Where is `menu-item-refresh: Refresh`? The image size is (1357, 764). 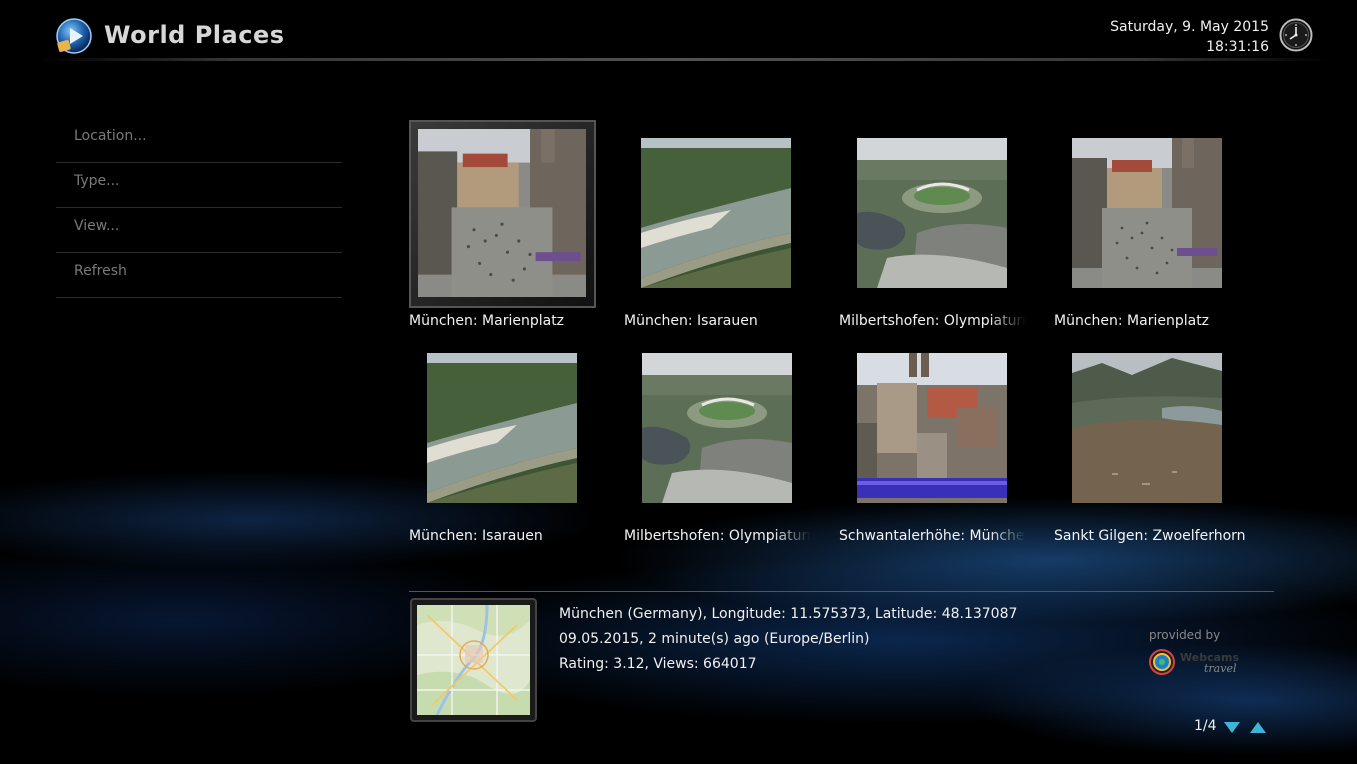
menu-item-refresh: Refresh is located at coordinates (199, 275).